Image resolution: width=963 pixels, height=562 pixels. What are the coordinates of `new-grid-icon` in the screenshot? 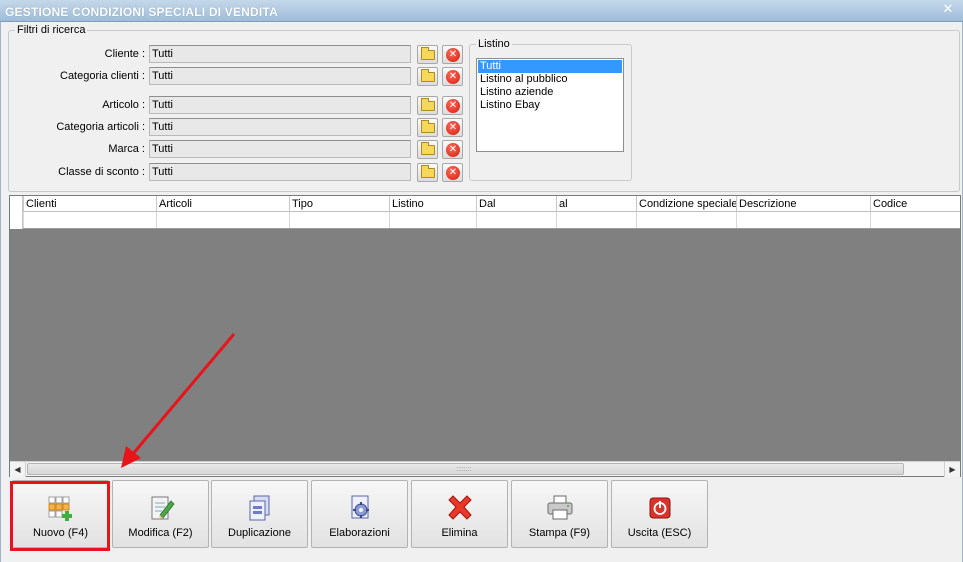 It's located at (60, 508).